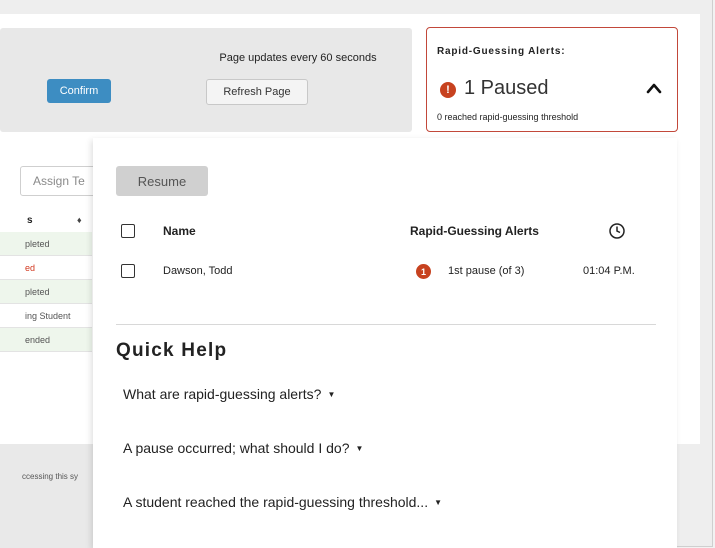  What do you see at coordinates (474, 231) in the screenshot?
I see `alerts-column-header: Rapid-Guessing Alerts` at bounding box center [474, 231].